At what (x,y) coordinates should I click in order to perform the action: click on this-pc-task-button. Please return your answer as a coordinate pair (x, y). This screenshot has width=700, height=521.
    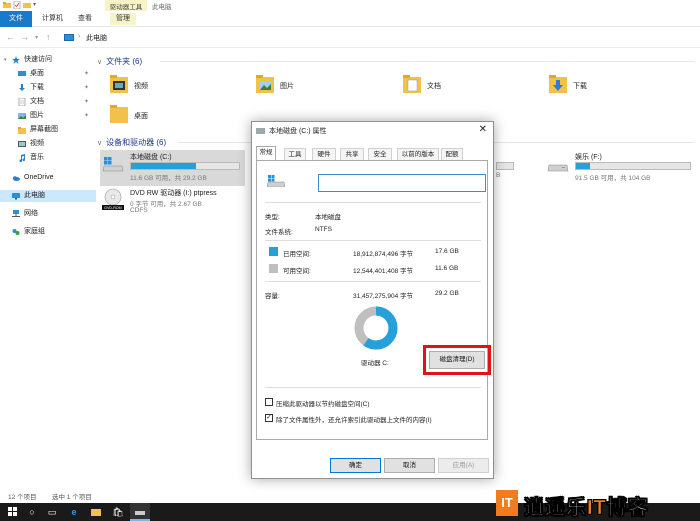
    Looking at the image, I should click on (140, 512).